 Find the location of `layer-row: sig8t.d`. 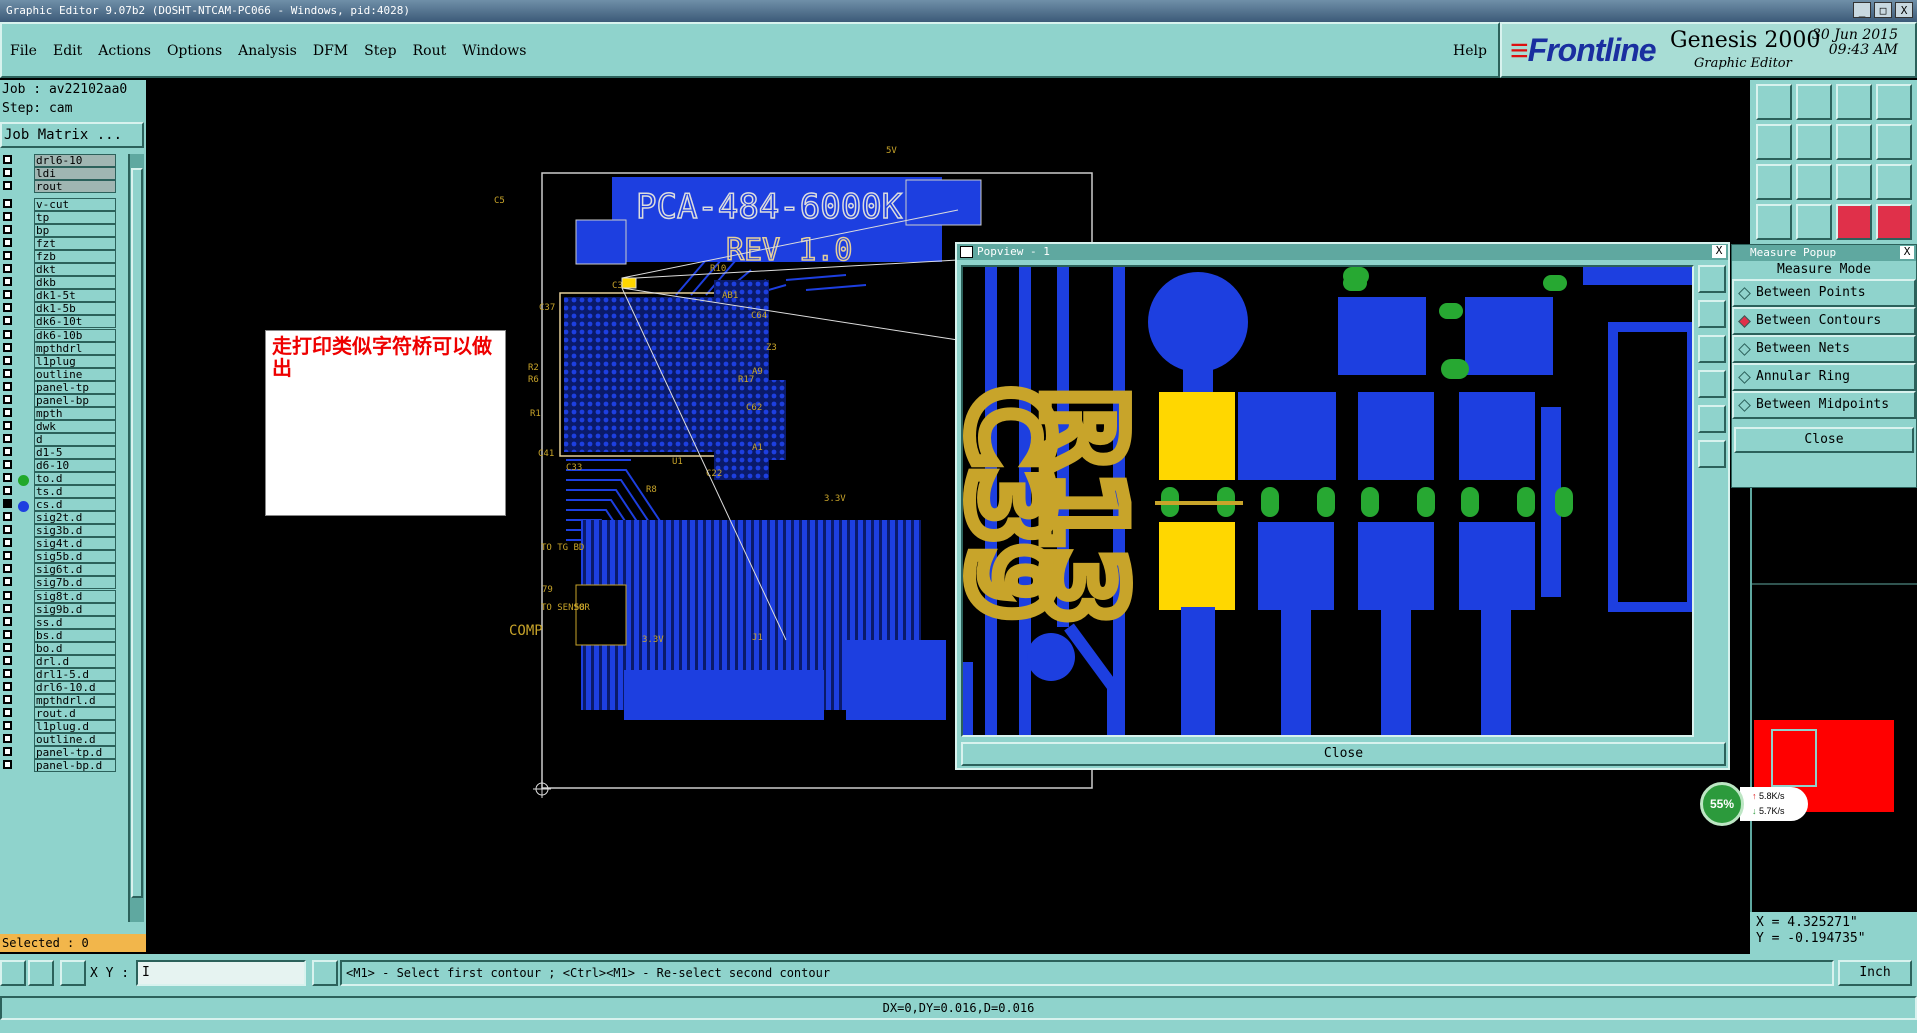

layer-row: sig8t.d is located at coordinates (60, 596).